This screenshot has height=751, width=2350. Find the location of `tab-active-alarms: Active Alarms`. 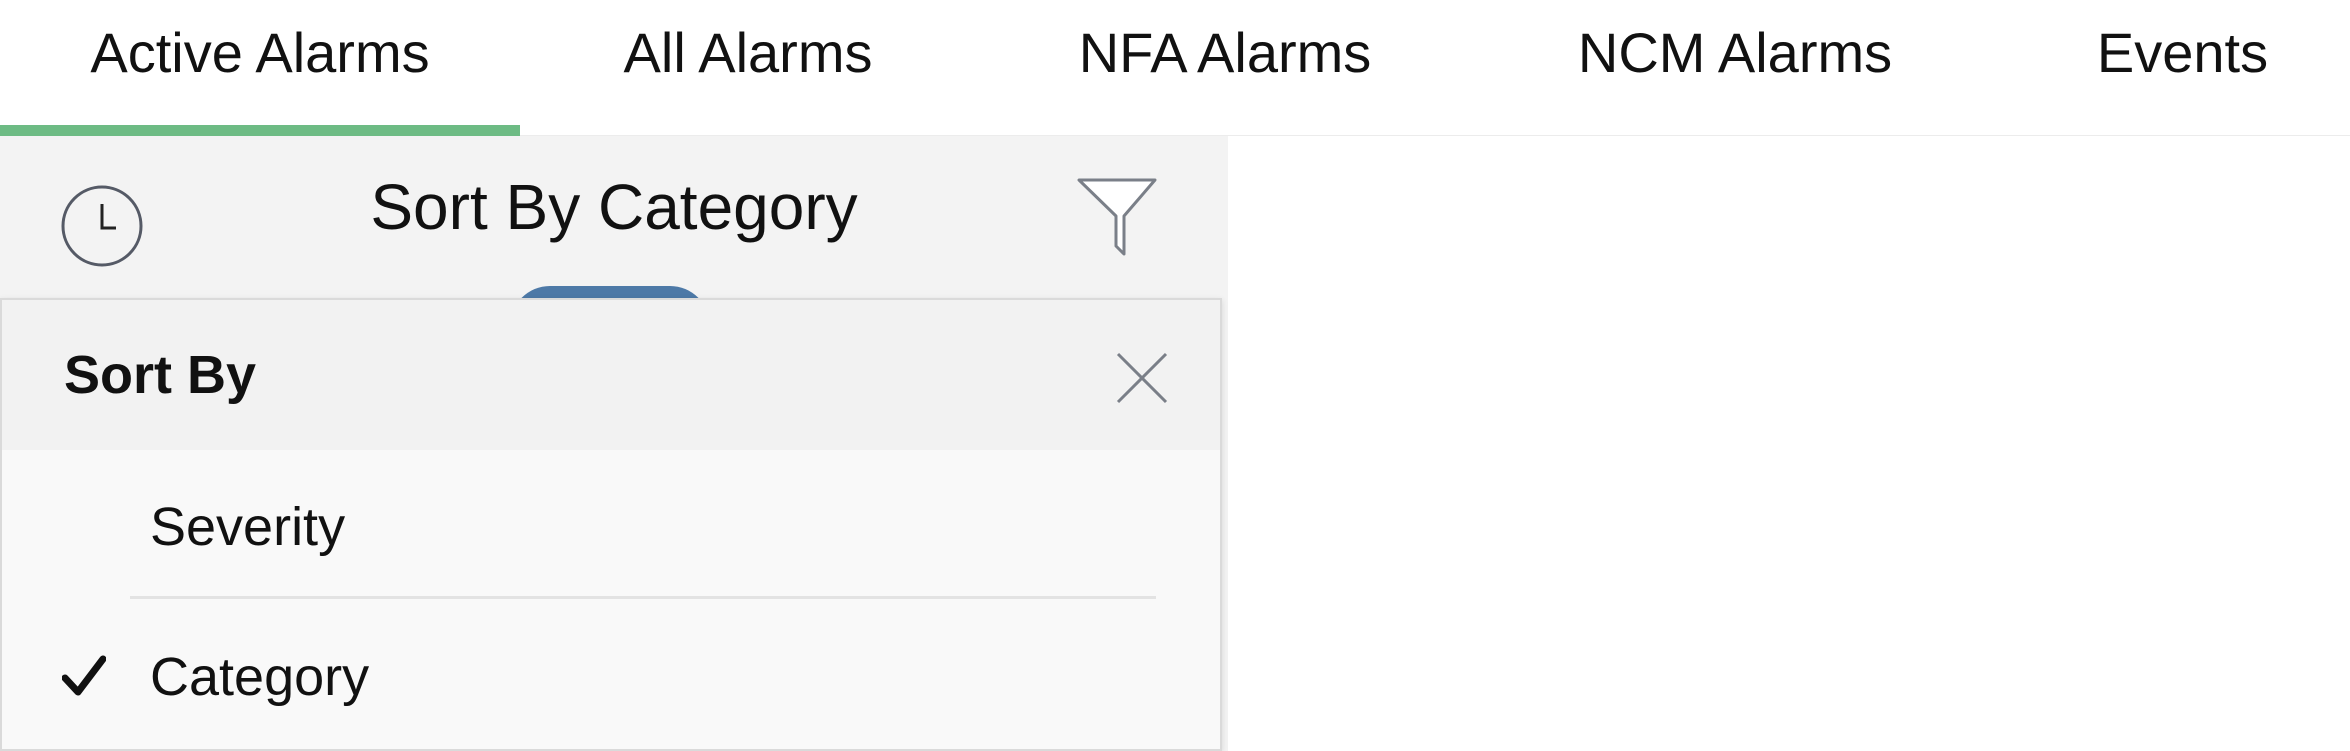

tab-active-alarms: Active Alarms is located at coordinates (260, 68).